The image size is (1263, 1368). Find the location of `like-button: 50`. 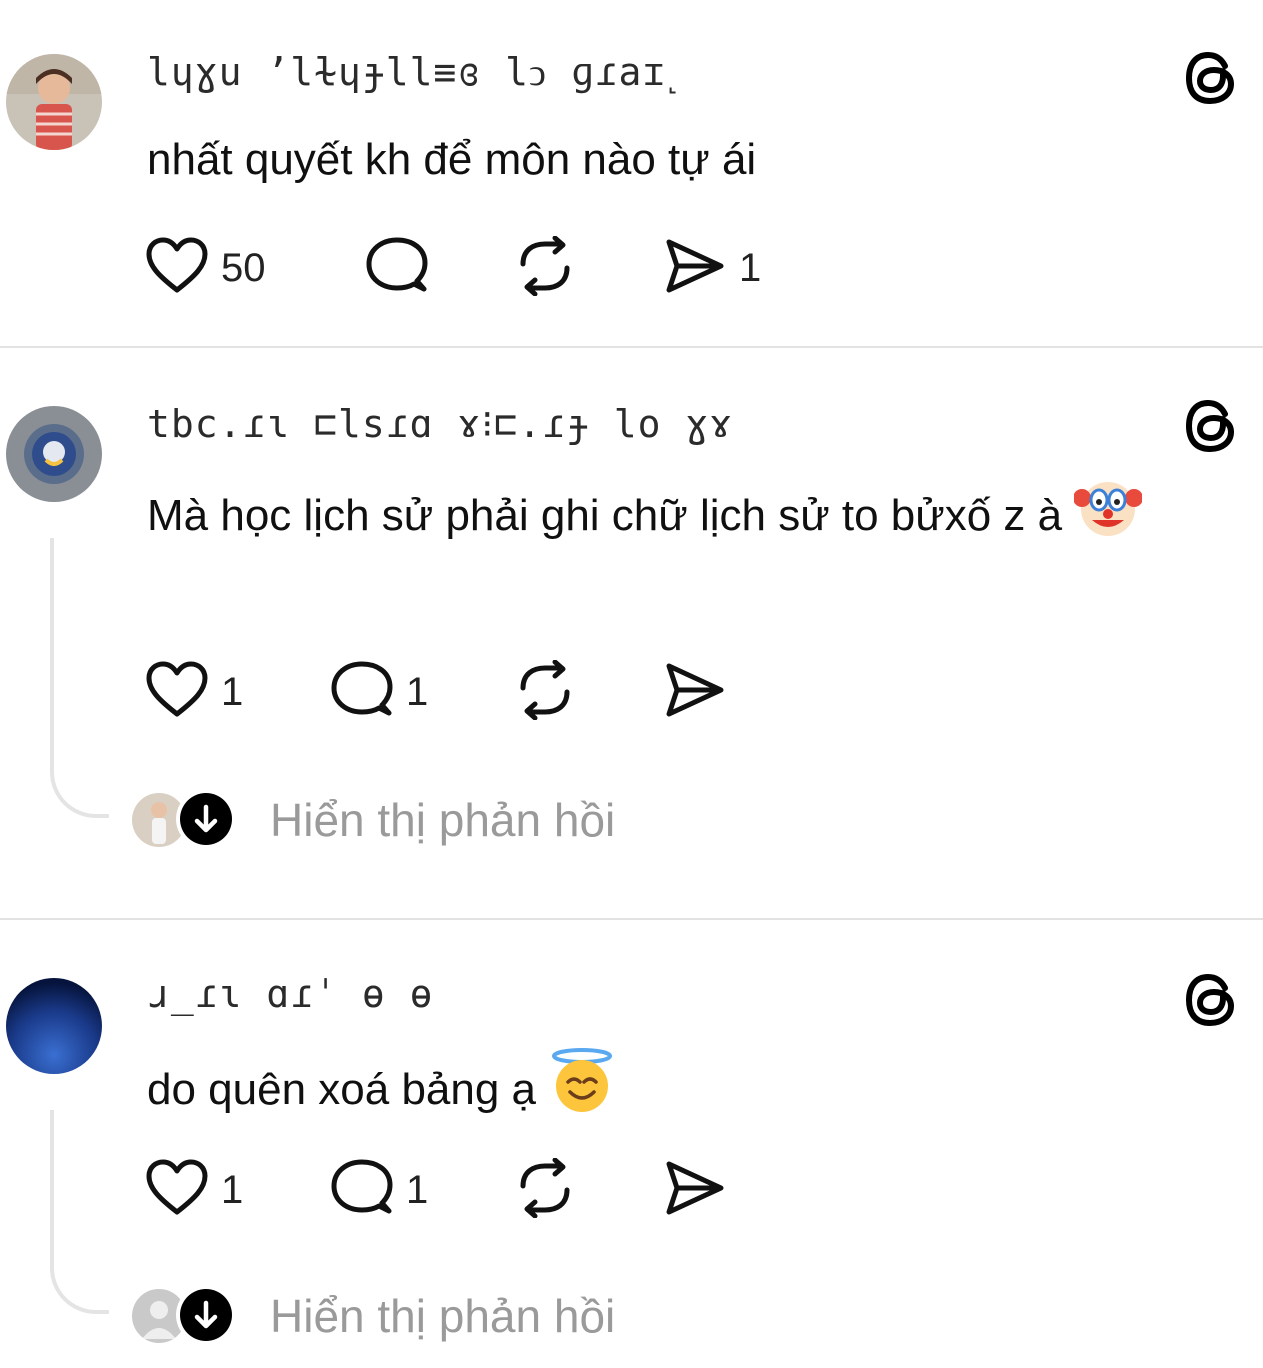

like-button: 50 is located at coordinates (205, 268).